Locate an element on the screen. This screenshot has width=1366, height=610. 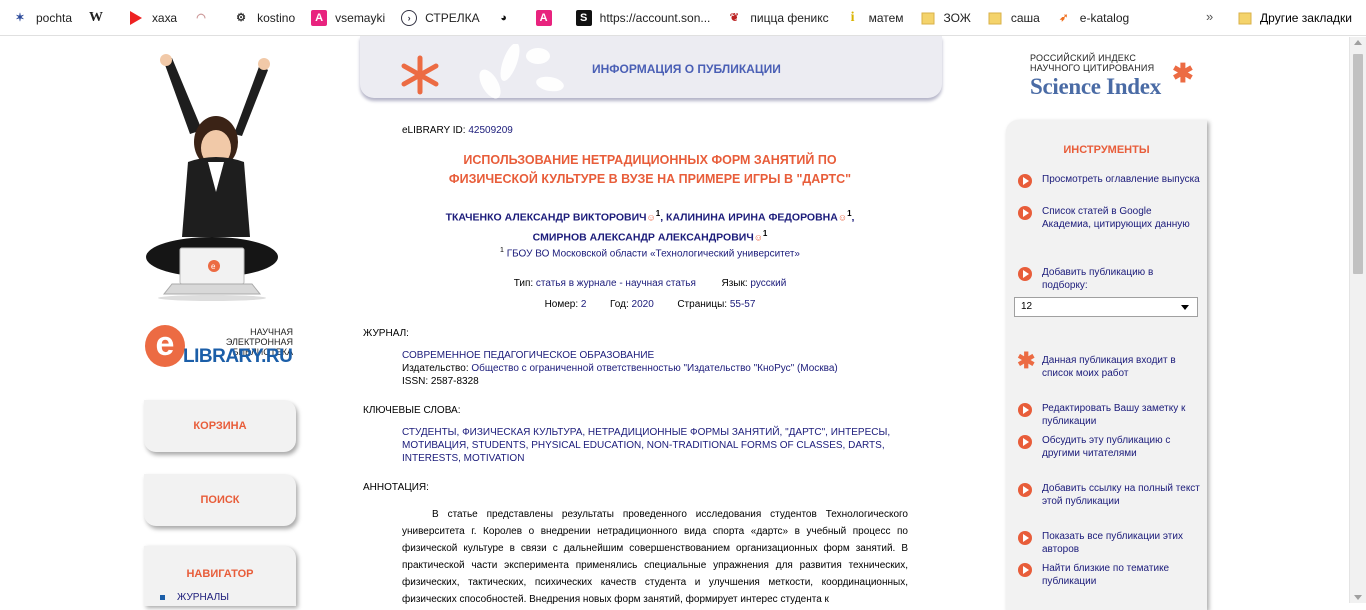
issue-number-link: 2 is located at coordinates (584, 304).